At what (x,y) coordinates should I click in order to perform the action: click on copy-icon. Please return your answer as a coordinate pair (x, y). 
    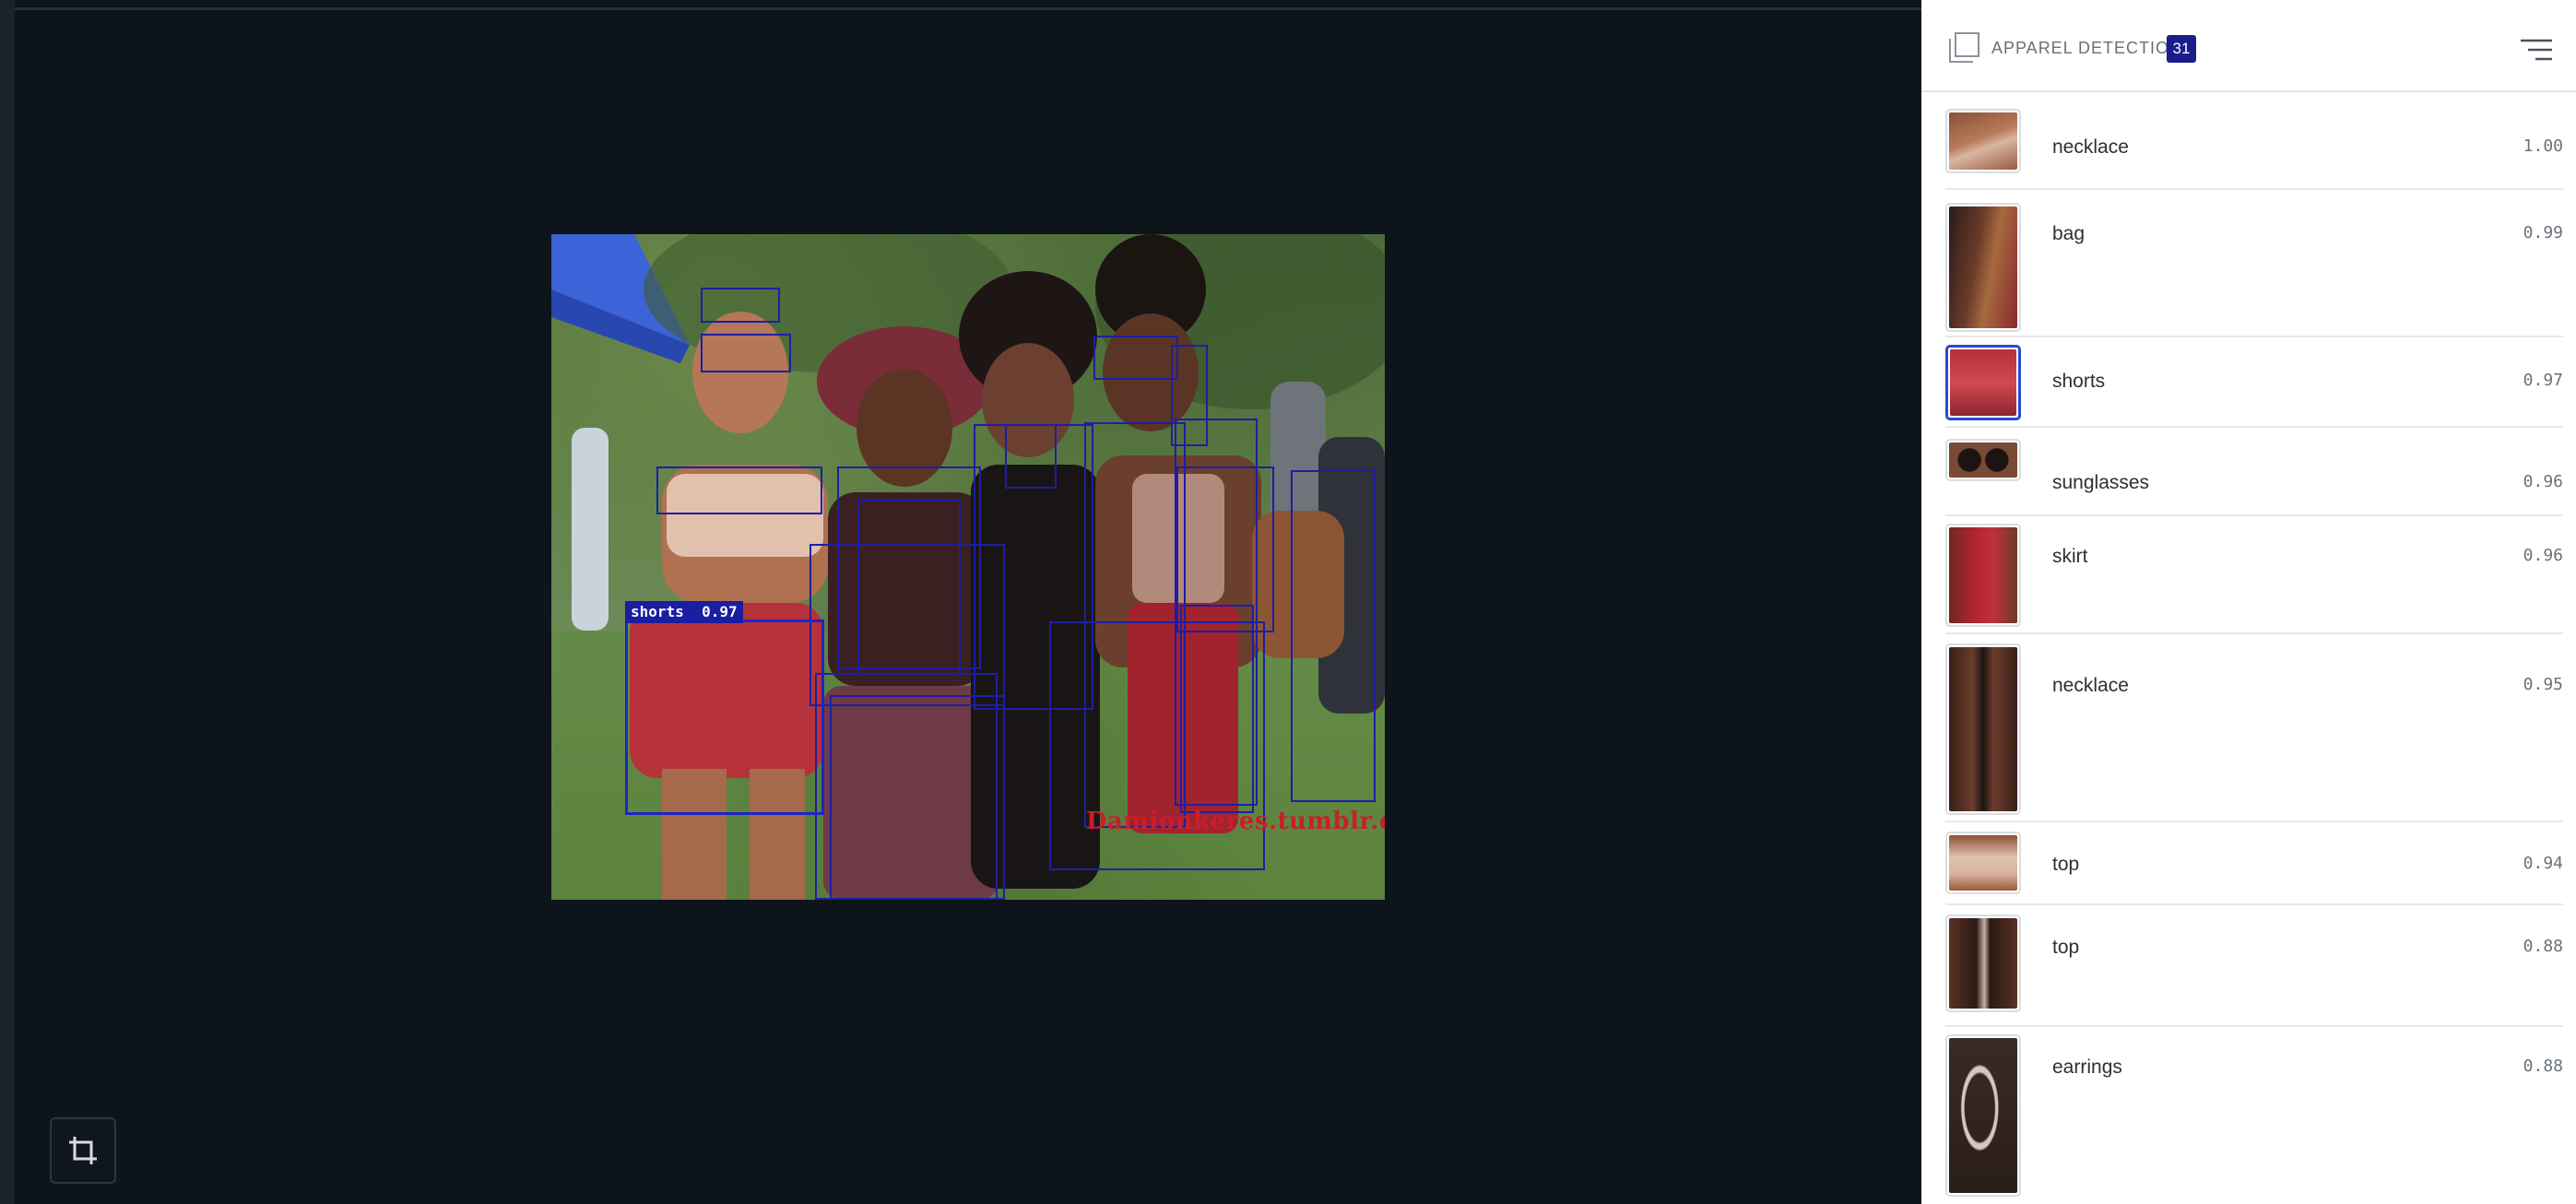
    Looking at the image, I should click on (1963, 48).